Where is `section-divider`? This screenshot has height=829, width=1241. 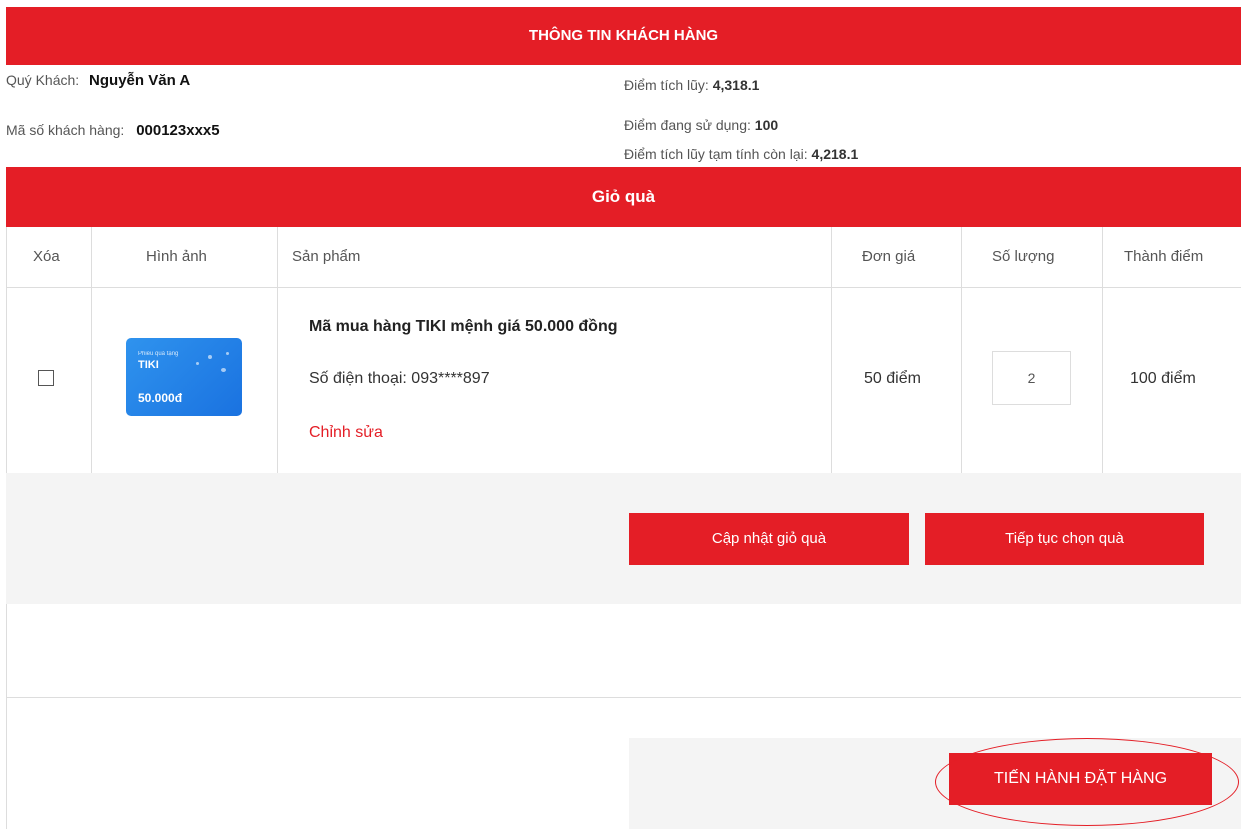
section-divider is located at coordinates (623, 697).